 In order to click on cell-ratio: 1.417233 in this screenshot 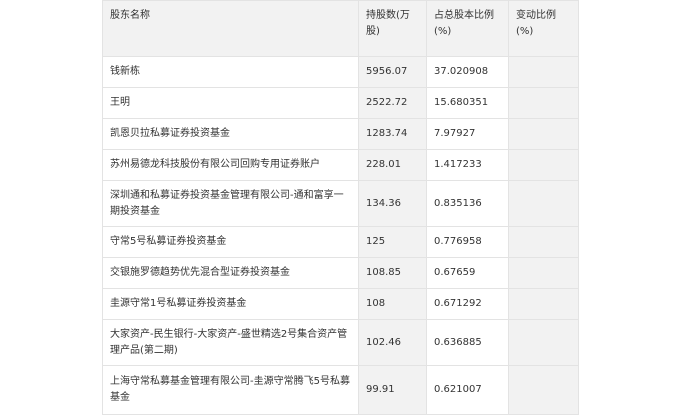, I will do `click(467, 165)`.